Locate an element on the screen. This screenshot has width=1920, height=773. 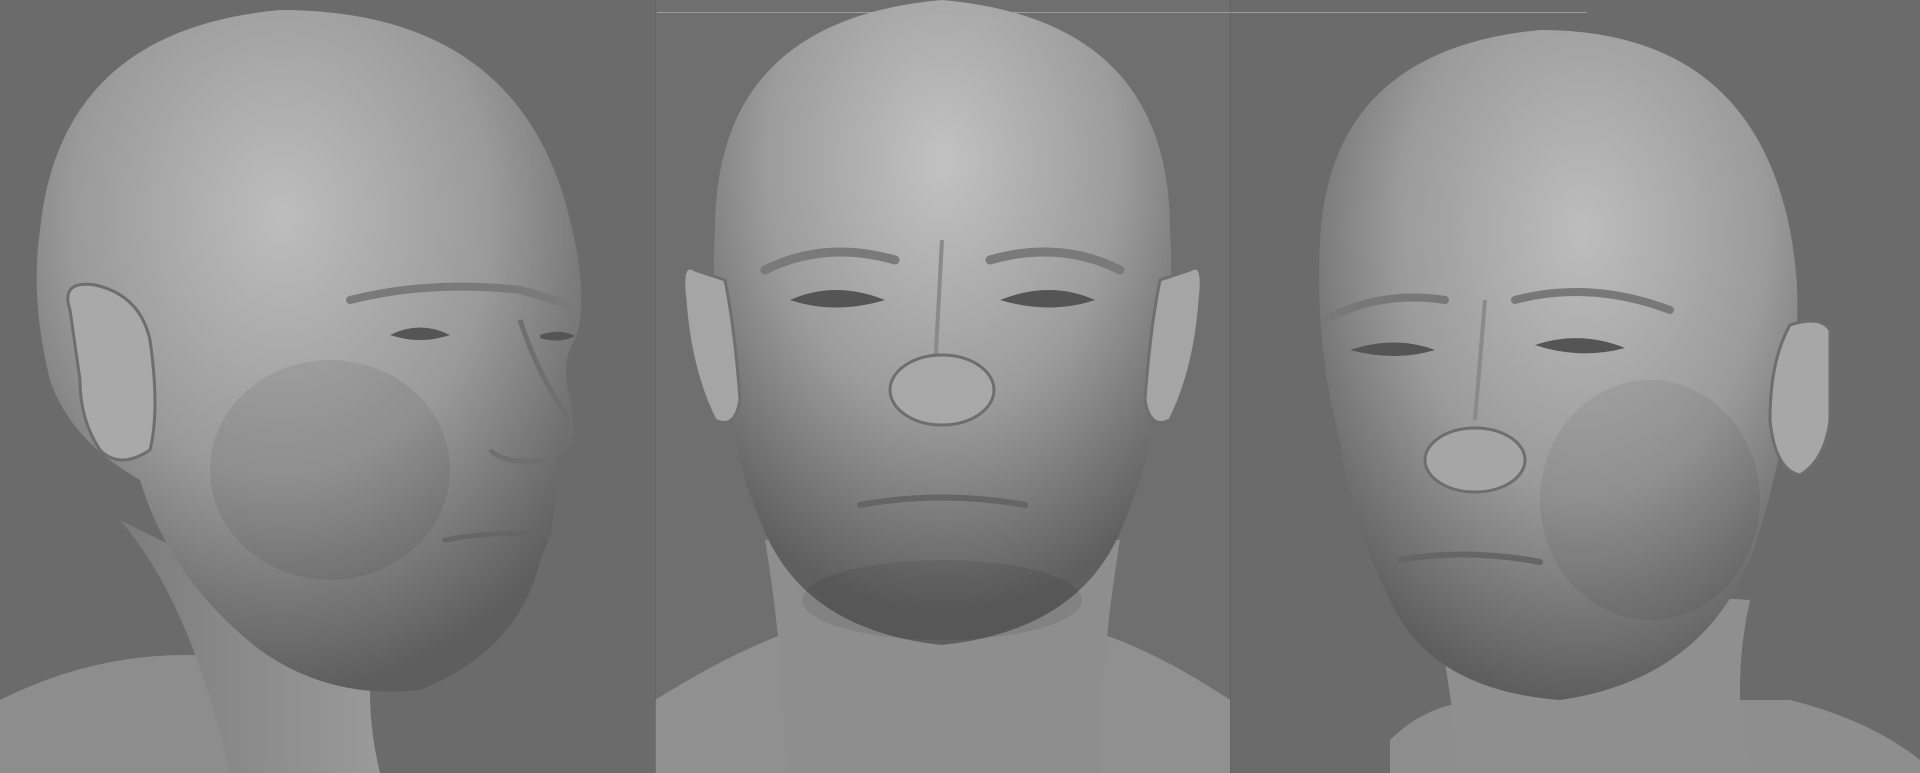
top-rule is located at coordinates (1122, 12).